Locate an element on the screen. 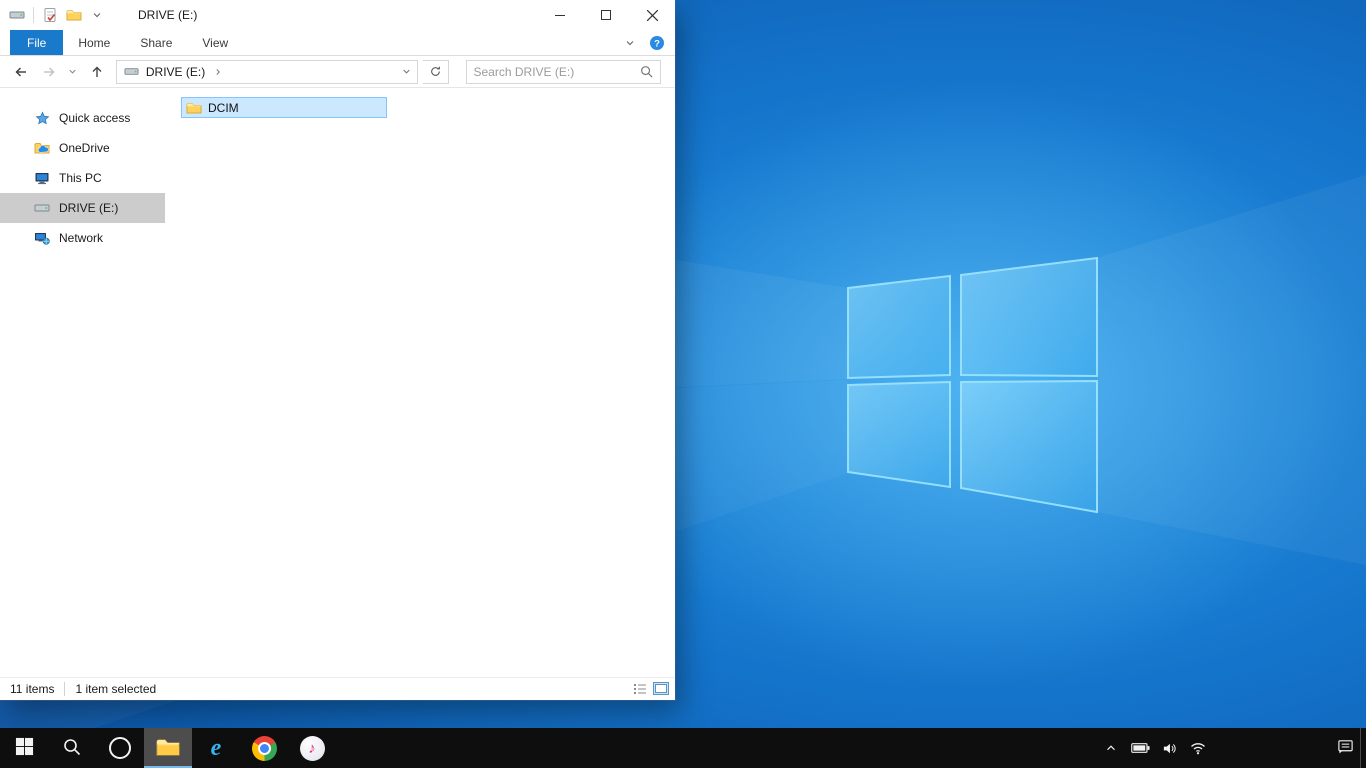 Image resolution: width=1366 pixels, height=768 pixels. itunes-button: ♪ is located at coordinates (312, 748).